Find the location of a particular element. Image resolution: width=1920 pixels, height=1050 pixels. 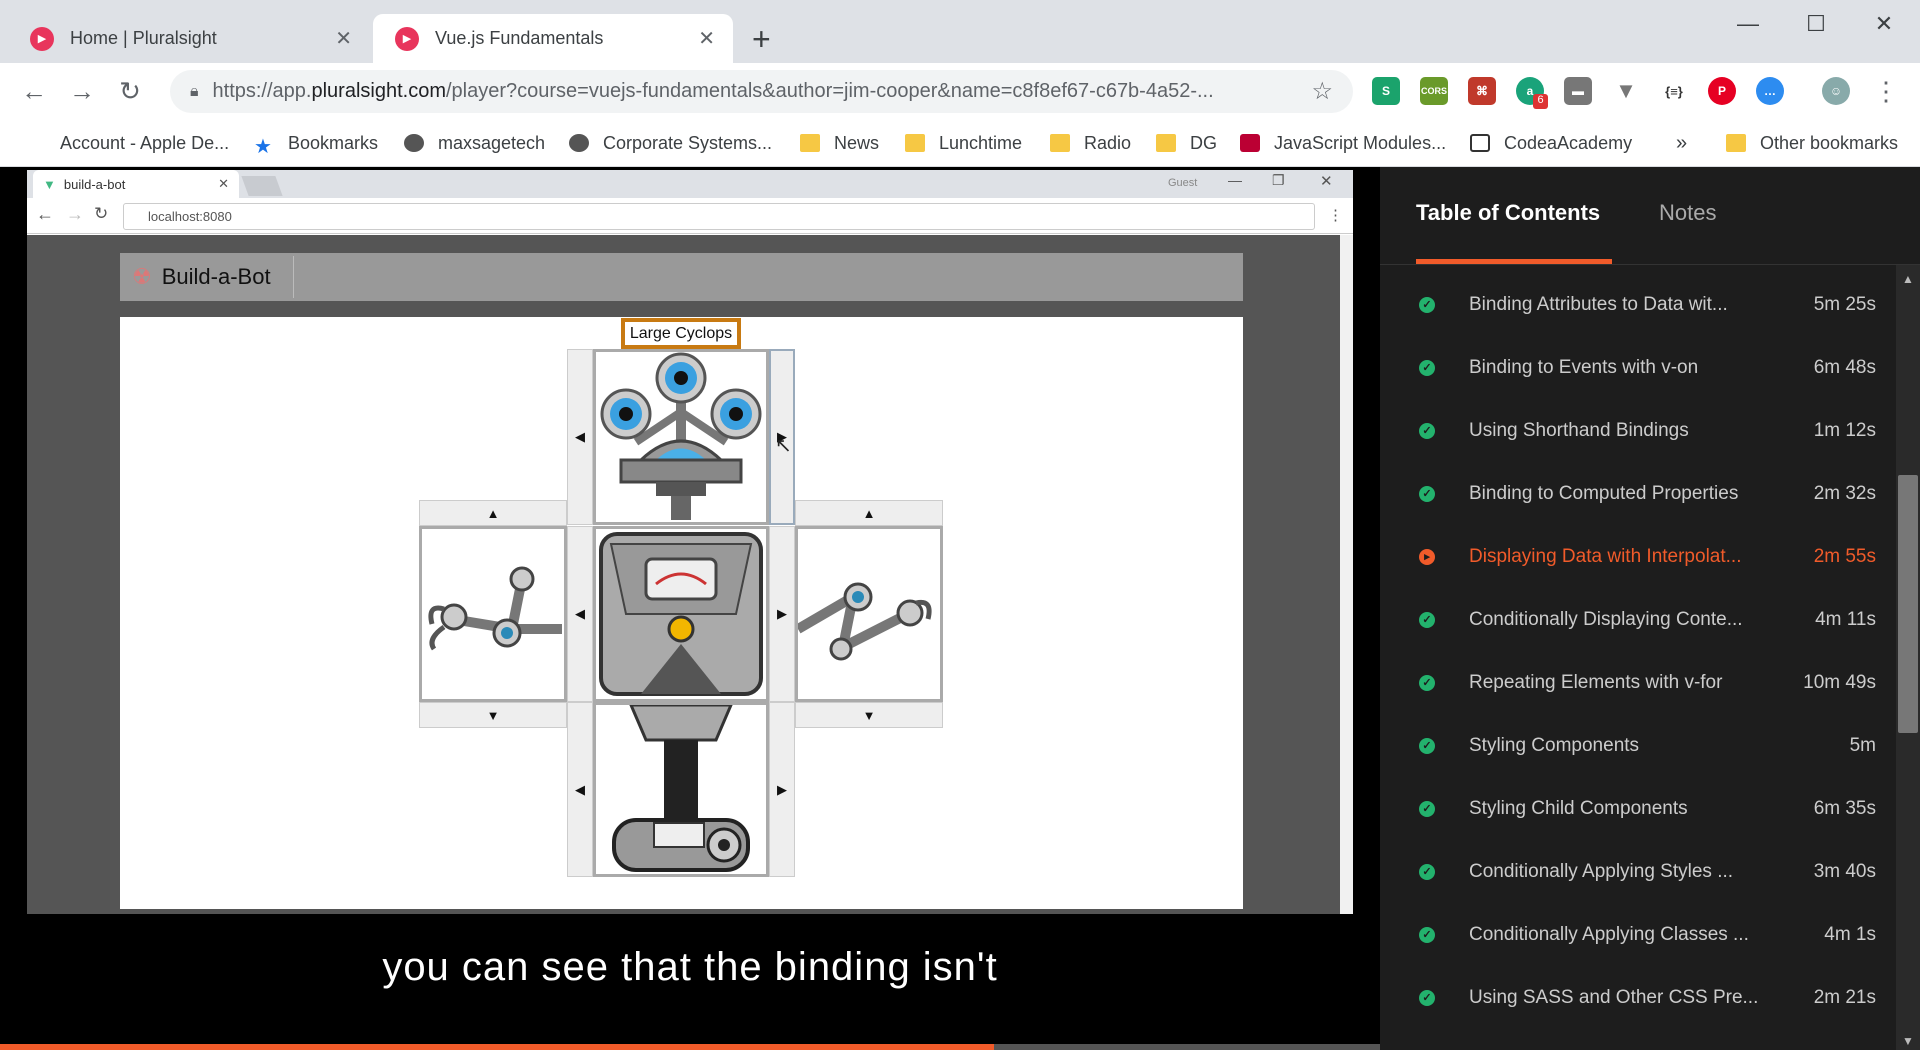

left-arm-image is located at coordinates (495, 608).